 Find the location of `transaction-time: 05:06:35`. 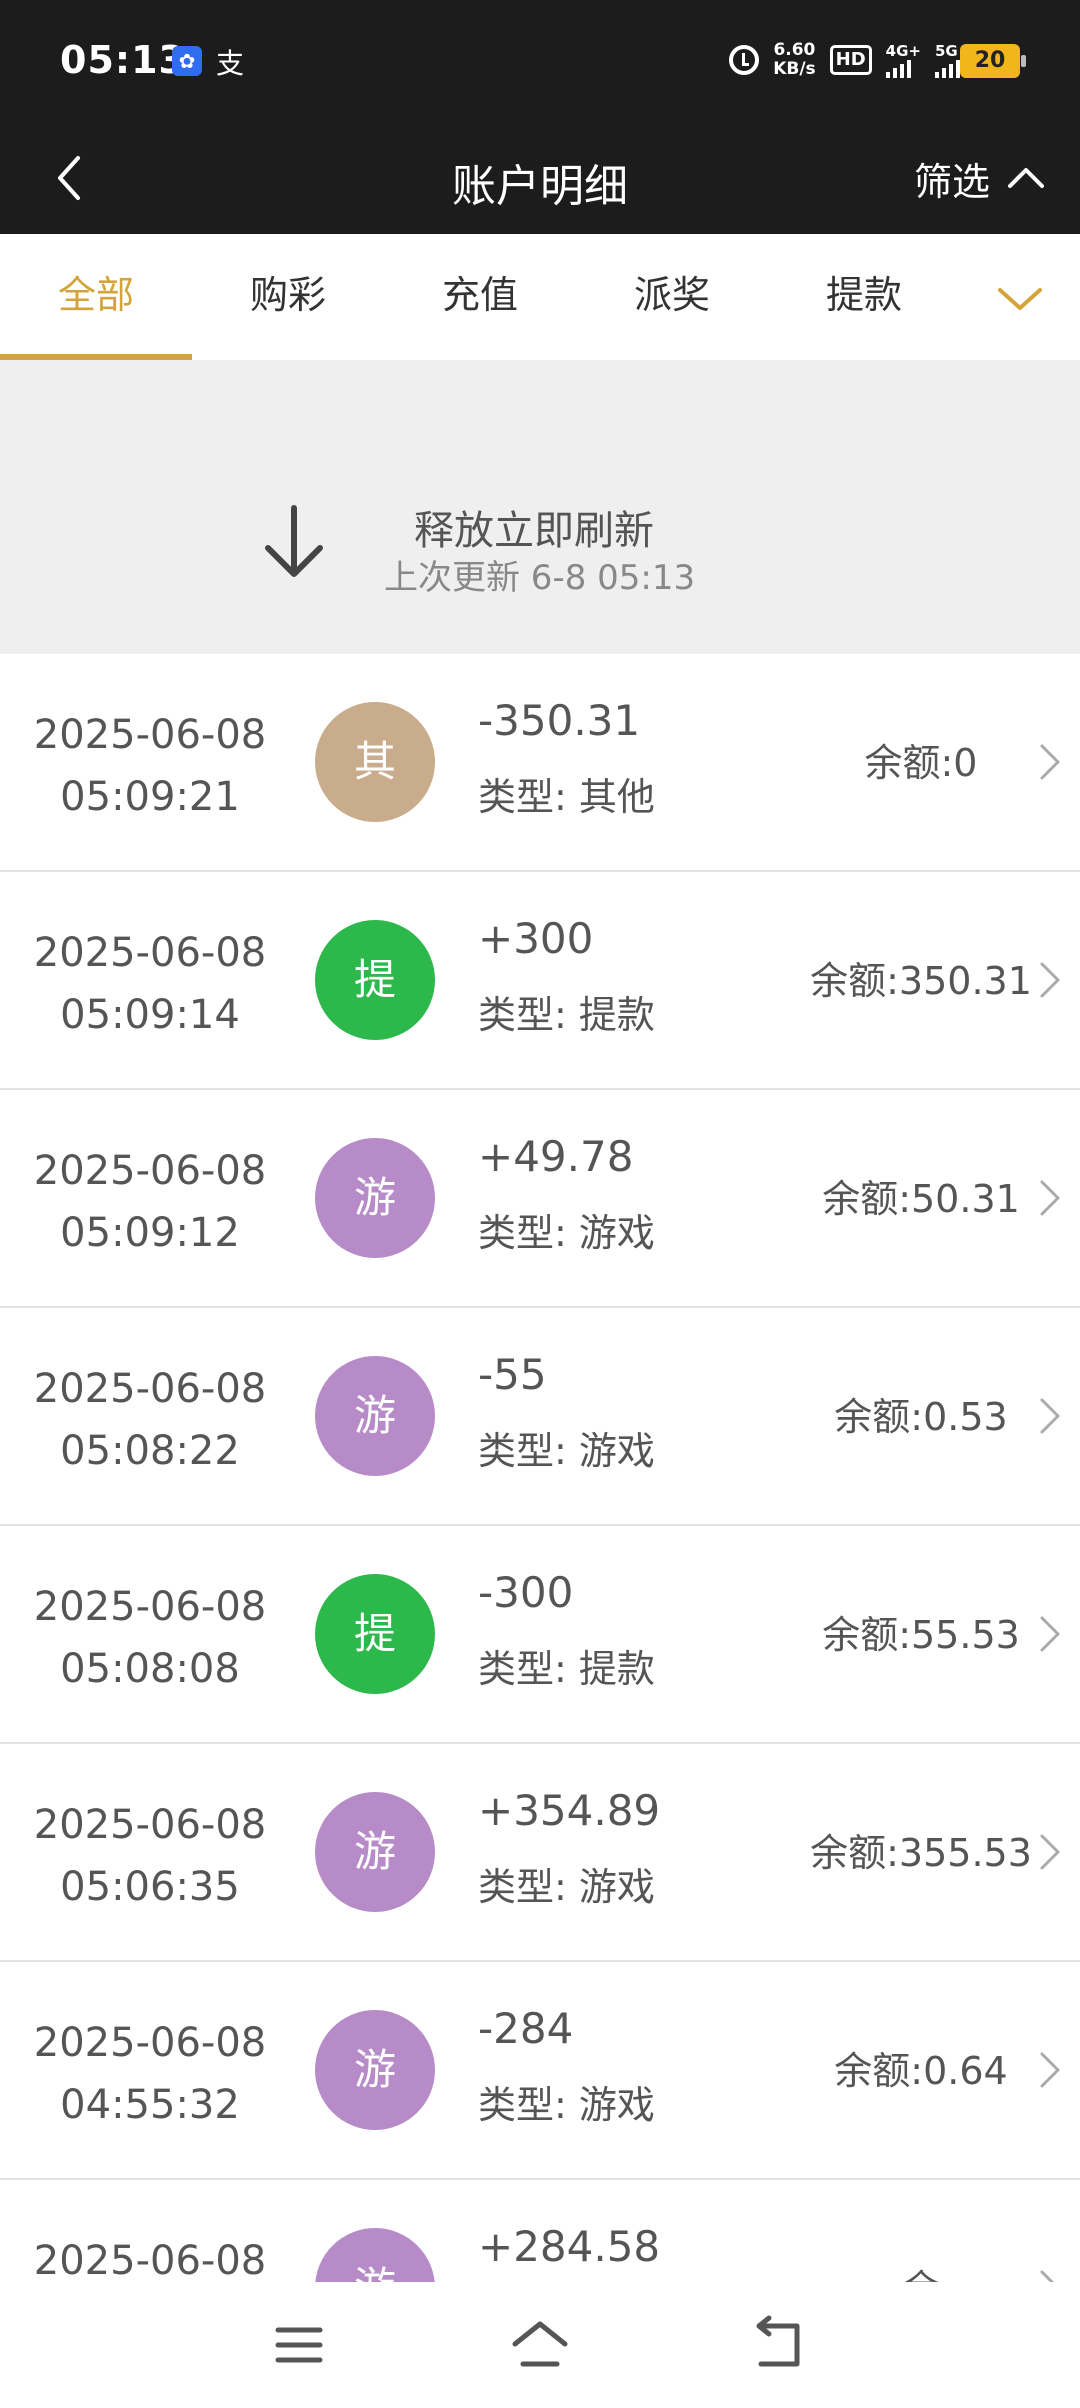

transaction-time: 05:06:35 is located at coordinates (150, 1887).